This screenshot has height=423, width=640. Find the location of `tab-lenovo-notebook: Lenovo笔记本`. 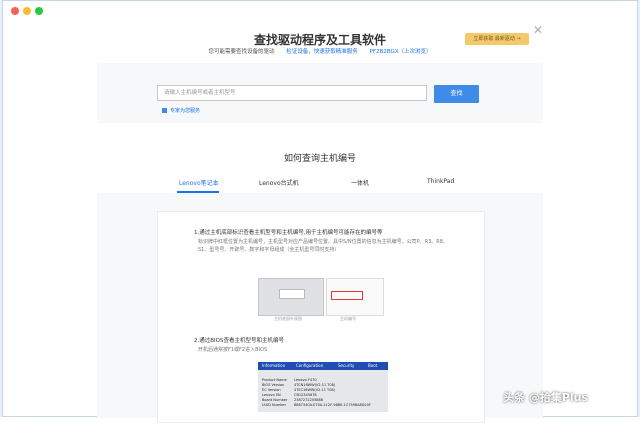

tab-lenovo-notebook: Lenovo笔记本 is located at coordinates (199, 182).